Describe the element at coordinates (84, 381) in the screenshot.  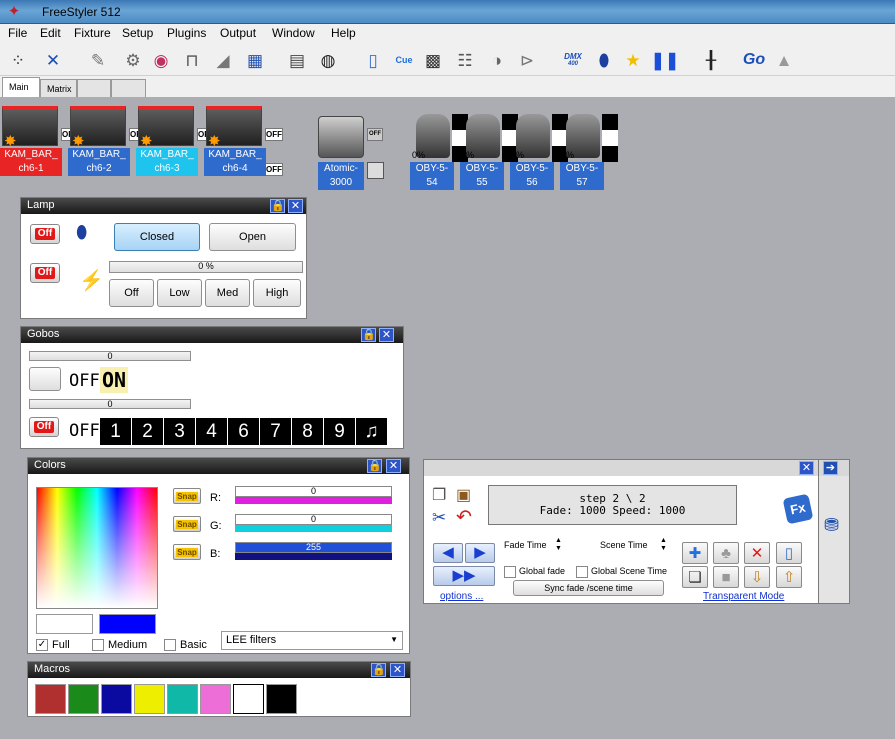
I see `gobo-off-label: OFF` at that location.